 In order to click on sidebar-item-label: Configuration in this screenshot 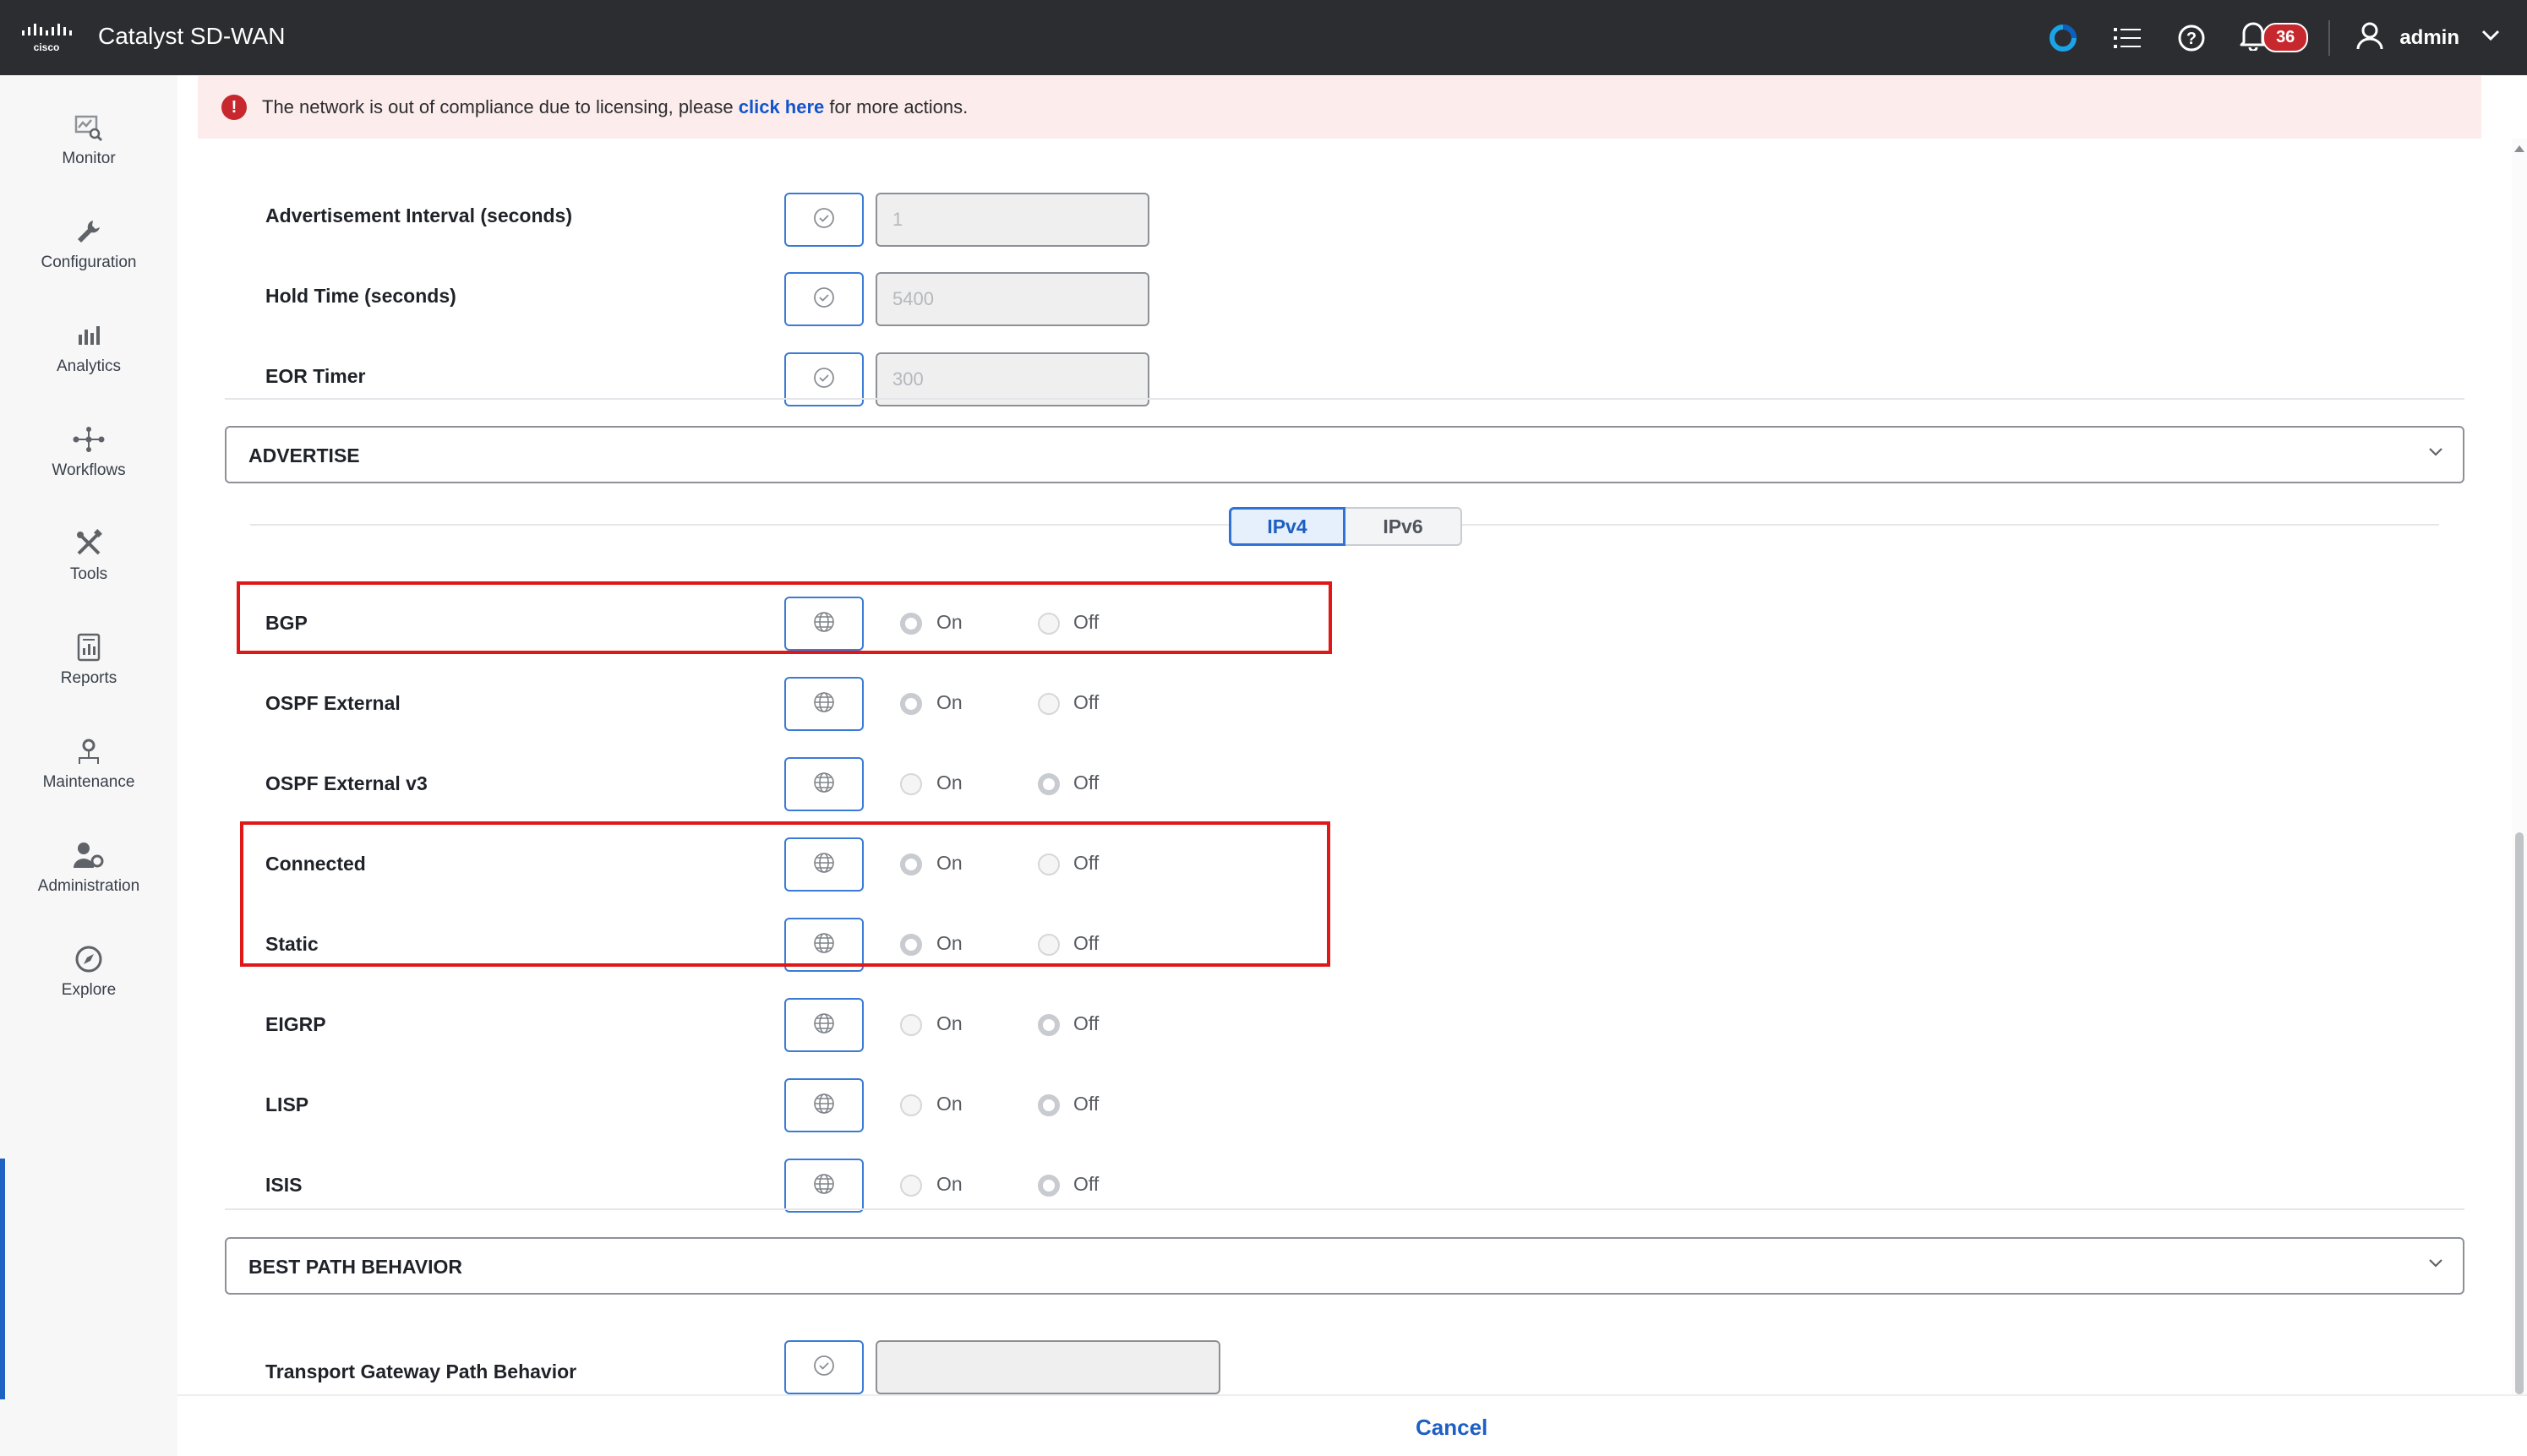, I will do `click(89, 262)`.